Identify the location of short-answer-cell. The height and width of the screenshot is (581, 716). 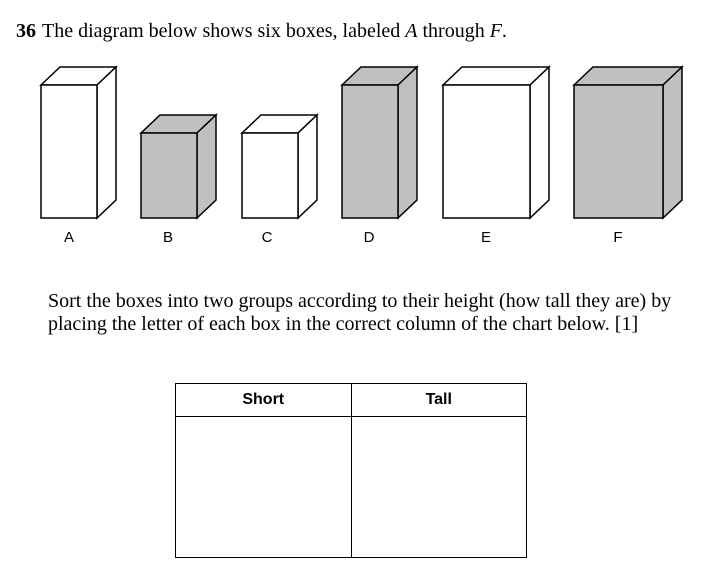
(263, 487).